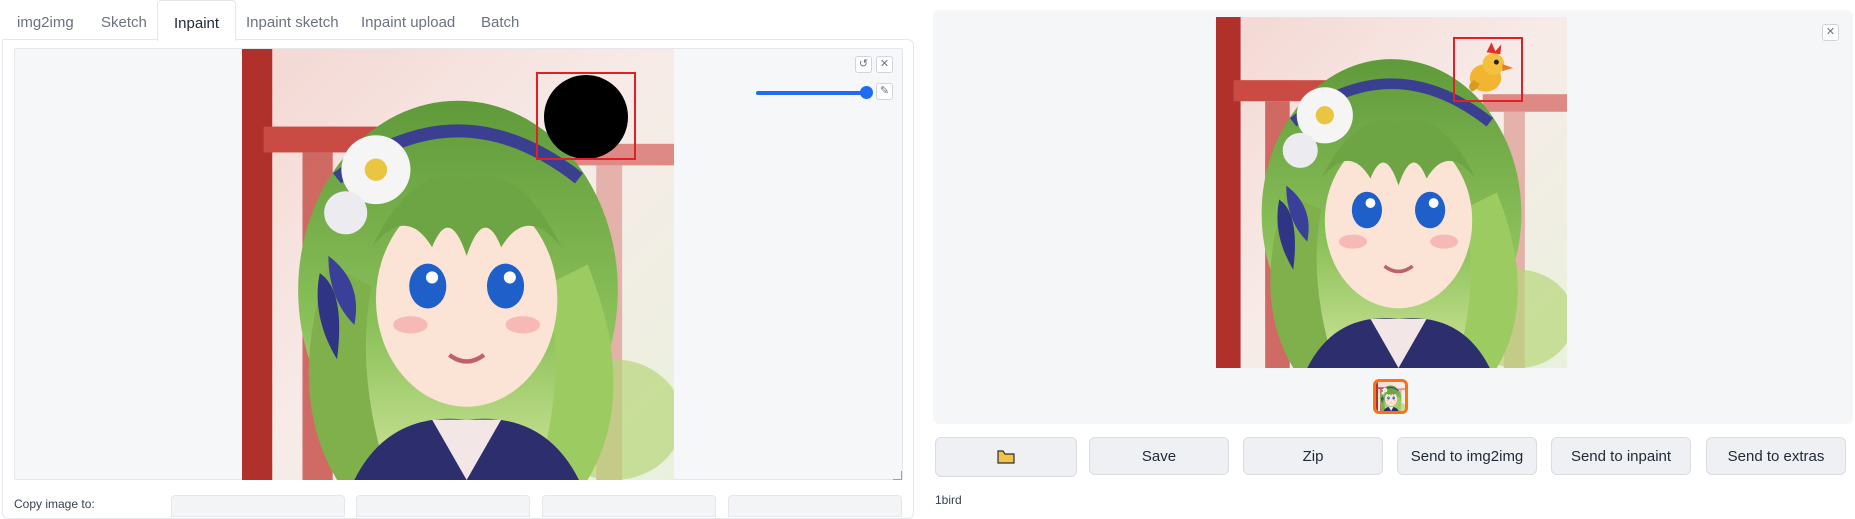  What do you see at coordinates (1390, 396) in the screenshot?
I see `gallery-thumbnail` at bounding box center [1390, 396].